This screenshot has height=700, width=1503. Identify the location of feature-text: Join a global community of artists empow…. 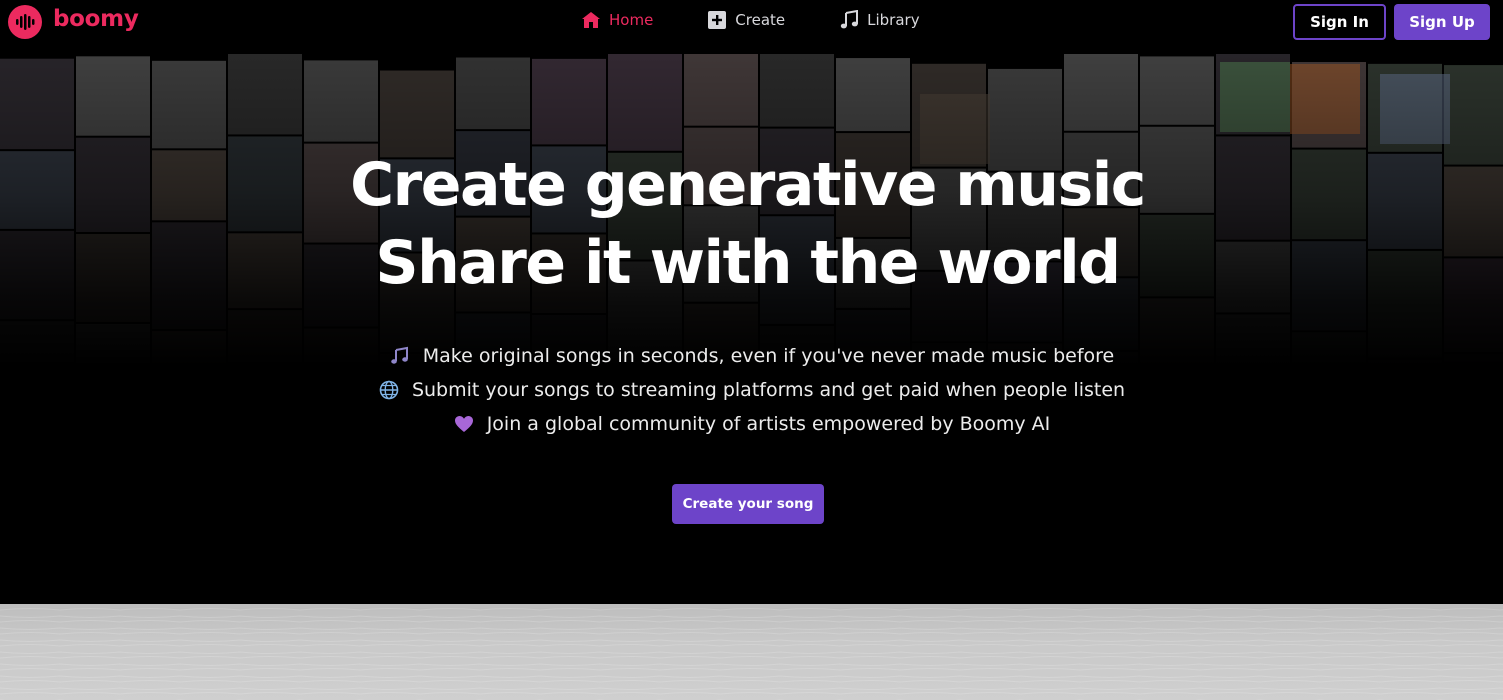
(768, 424).